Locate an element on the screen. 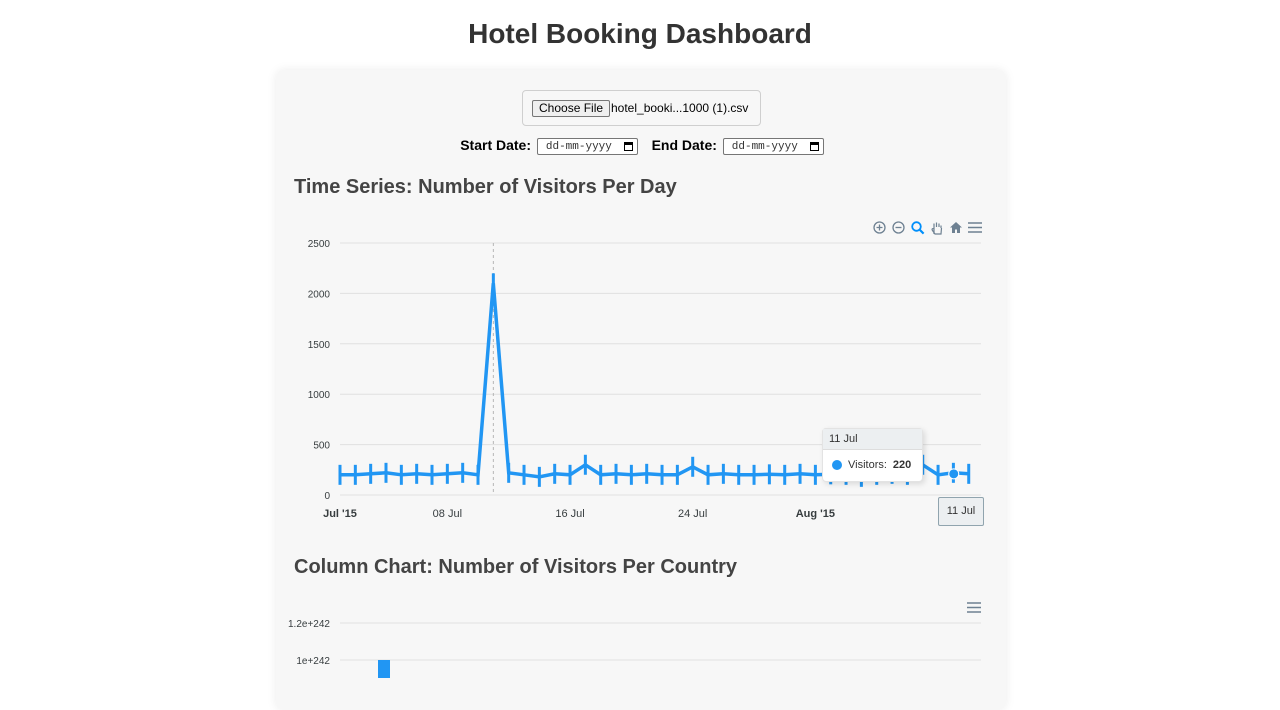  choose-file-button: Choose File is located at coordinates (571, 108).